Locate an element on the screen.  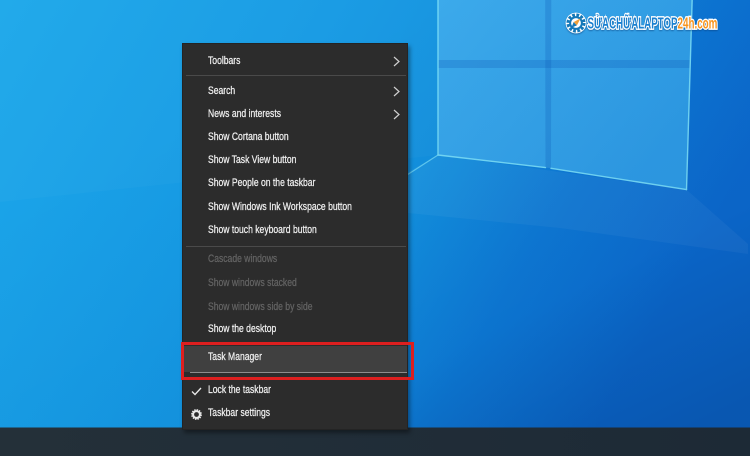
svg-text: SỬACHỮALAPTOP is located at coordinates (633, 23).